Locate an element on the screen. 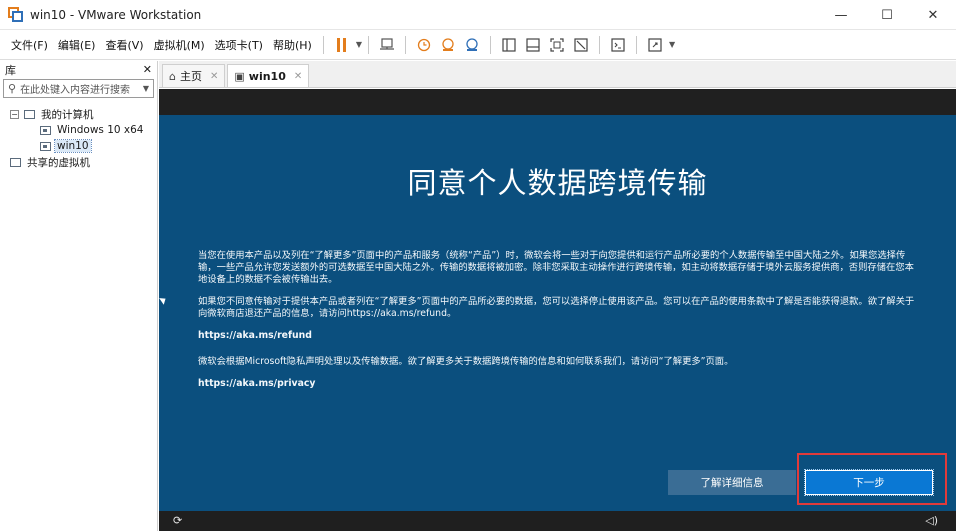  oobe-title: 同意个人数据跨境传输 is located at coordinates (557, 183).